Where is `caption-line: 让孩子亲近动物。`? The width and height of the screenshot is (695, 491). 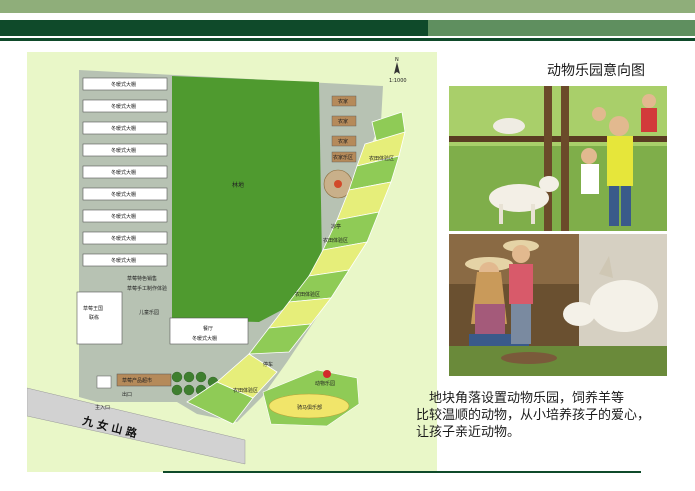
caption-line: 让孩子亲近动物。 is located at coordinates (468, 432).